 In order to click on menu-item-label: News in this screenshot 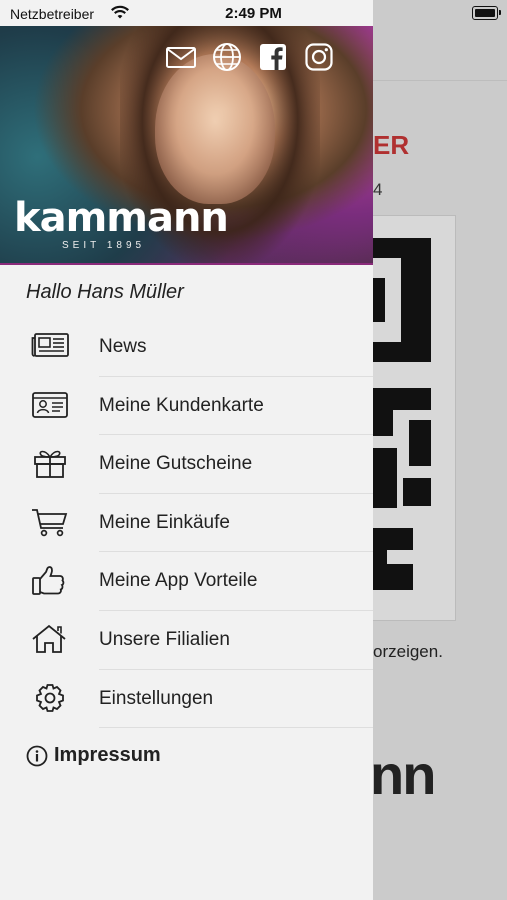, I will do `click(123, 346)`.